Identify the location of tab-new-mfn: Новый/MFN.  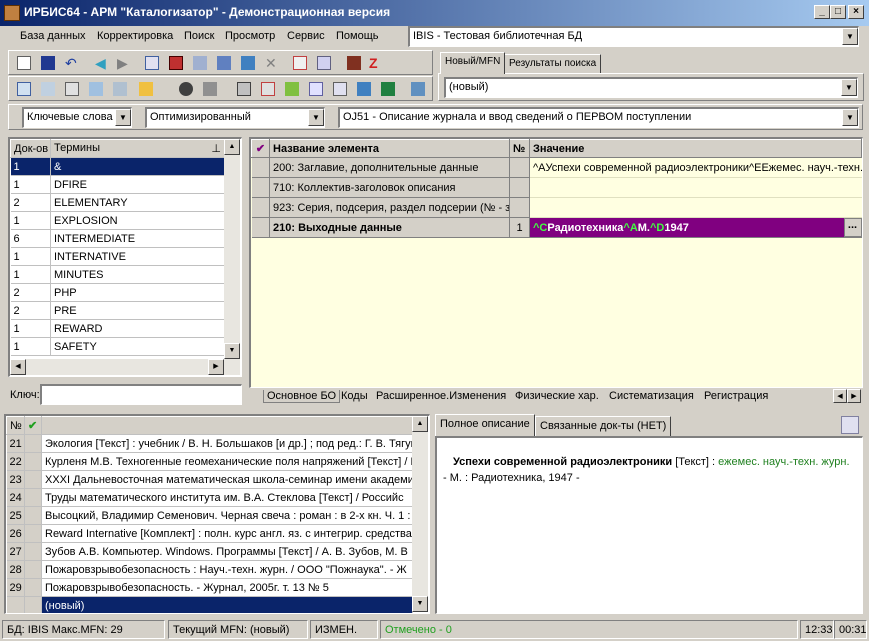
(473, 63).